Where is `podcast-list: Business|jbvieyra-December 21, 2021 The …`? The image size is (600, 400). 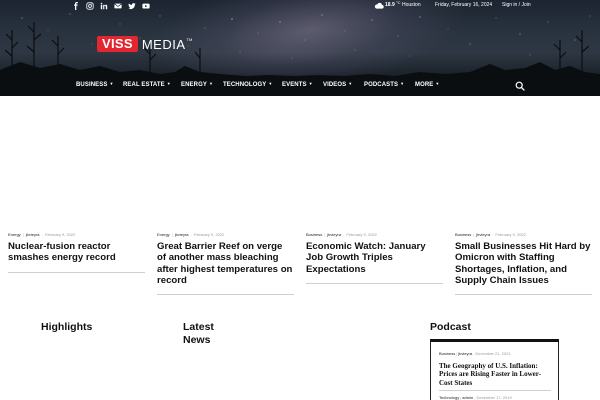 podcast-list: Business|jbvieyra-December 21, 2021 The … is located at coordinates (494, 369).